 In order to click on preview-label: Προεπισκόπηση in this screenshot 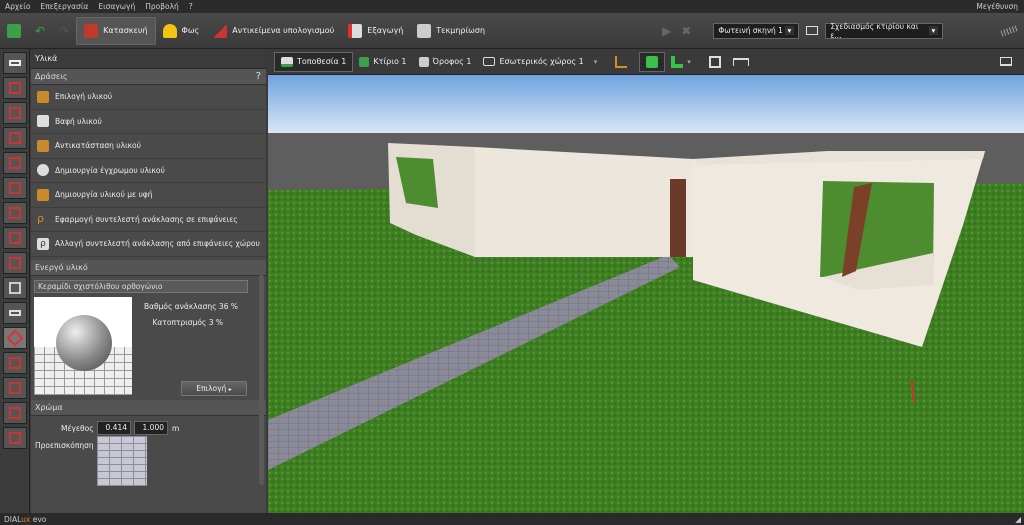, I will do `click(64, 445)`.